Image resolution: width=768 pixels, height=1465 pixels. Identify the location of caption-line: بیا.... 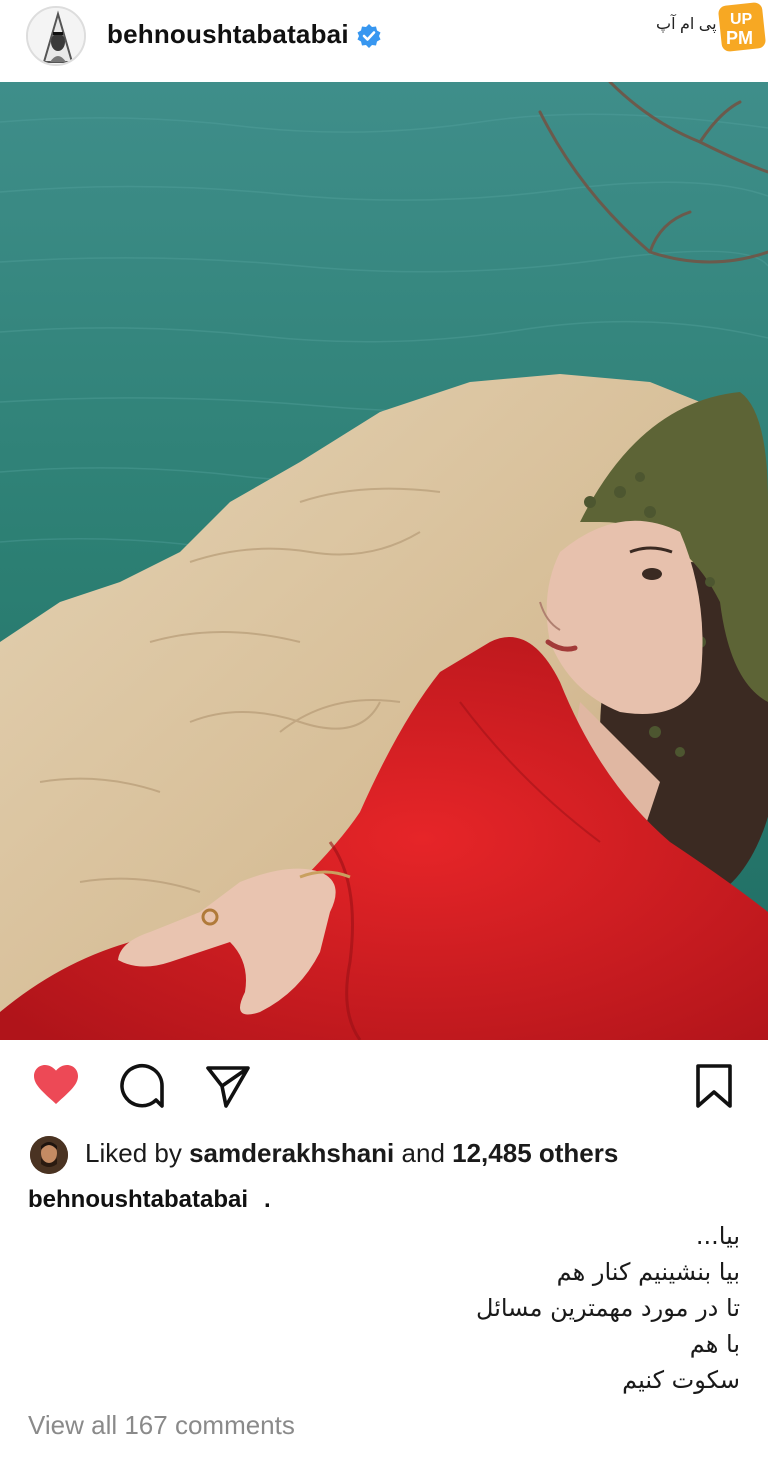
(717, 1236).